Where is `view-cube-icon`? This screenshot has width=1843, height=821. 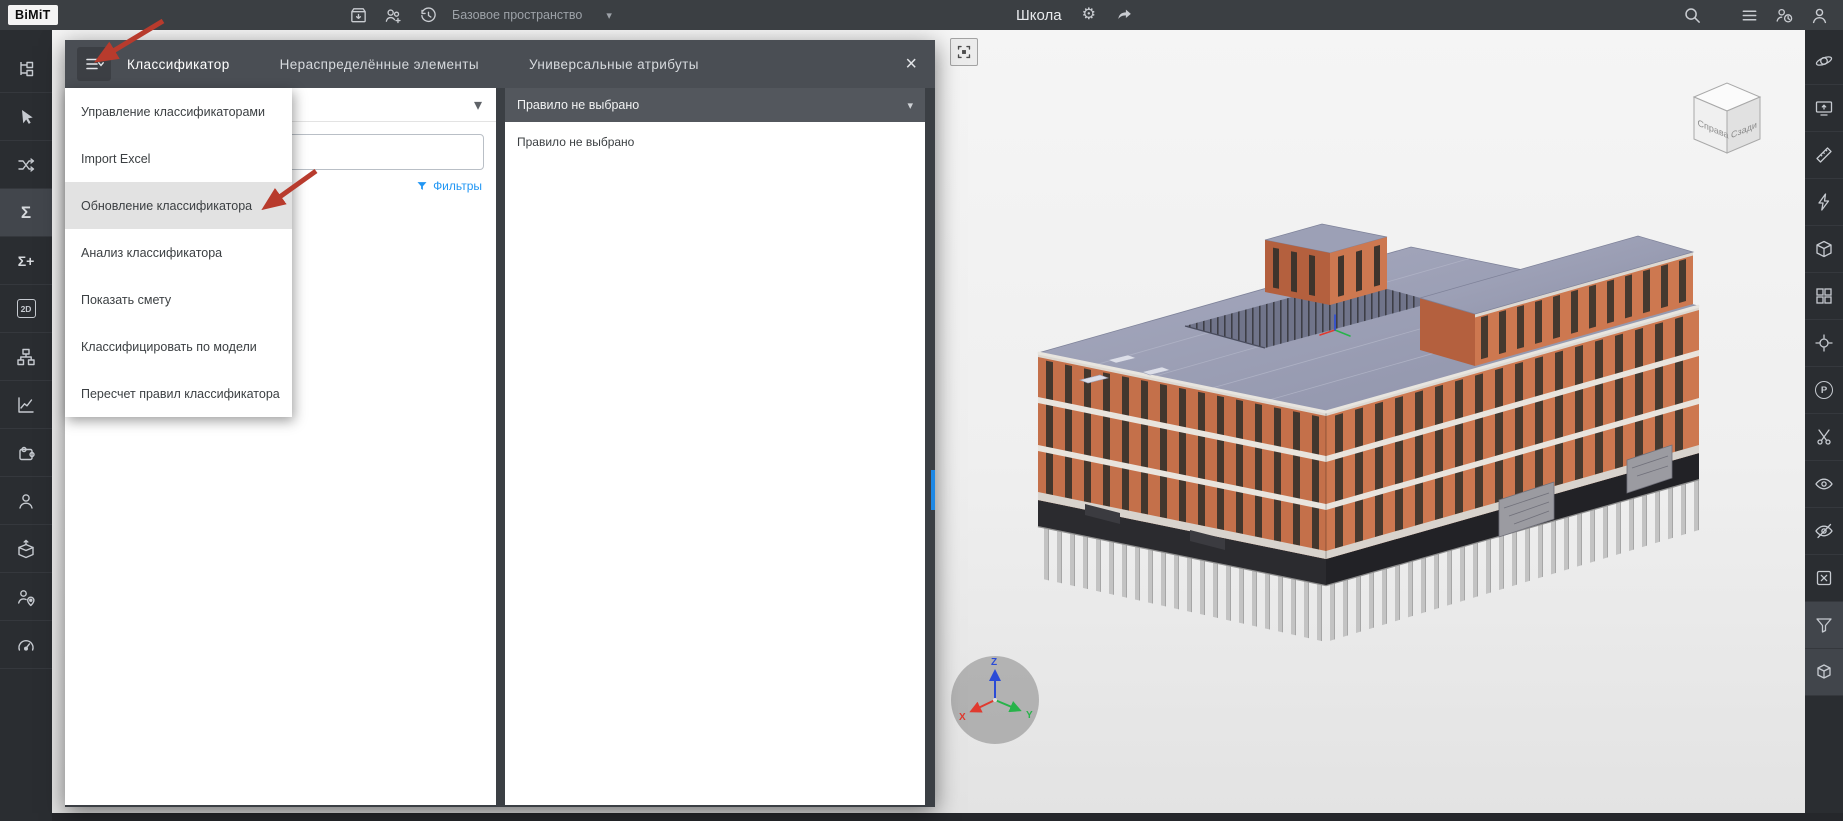 view-cube-icon is located at coordinates (1824, 672).